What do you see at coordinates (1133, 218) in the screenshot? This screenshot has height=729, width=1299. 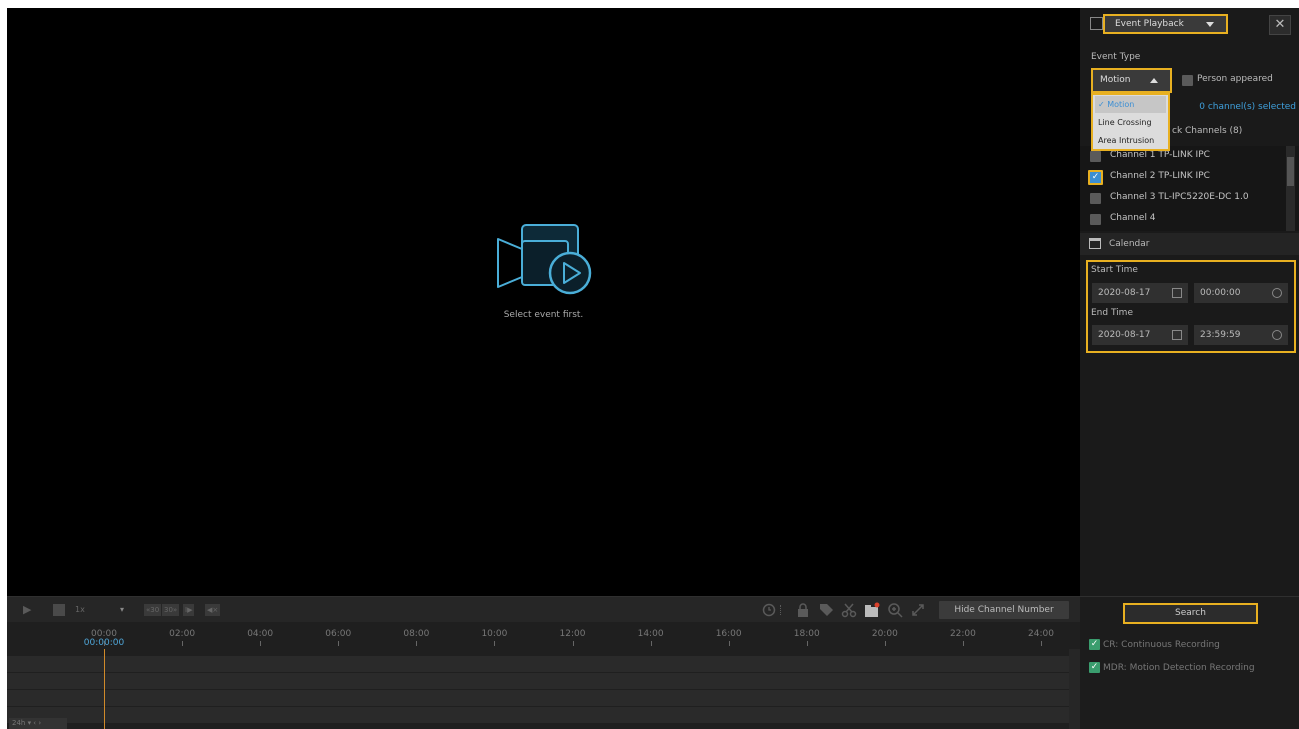 I see `channel-label: Channel 4` at bounding box center [1133, 218].